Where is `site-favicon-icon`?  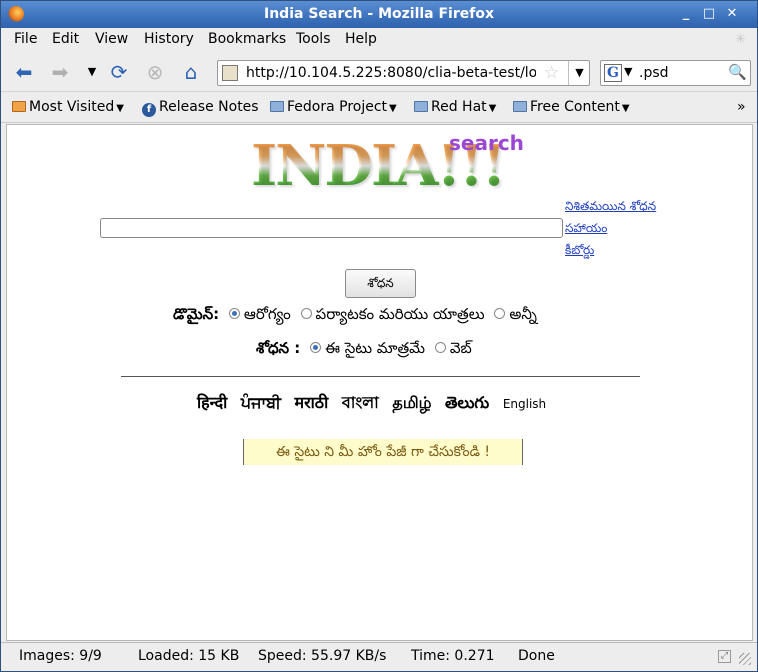 site-favicon-icon is located at coordinates (230, 73).